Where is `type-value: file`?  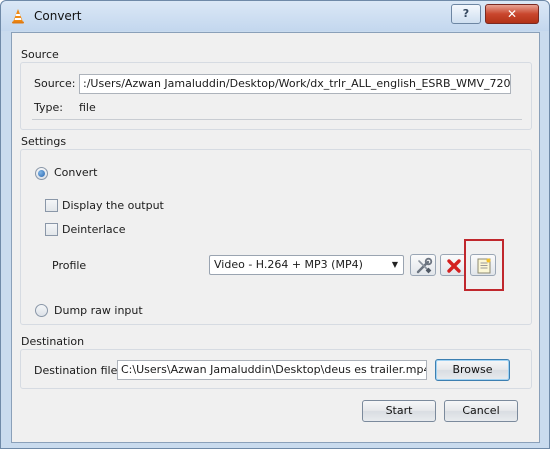
type-value: file is located at coordinates (87, 107).